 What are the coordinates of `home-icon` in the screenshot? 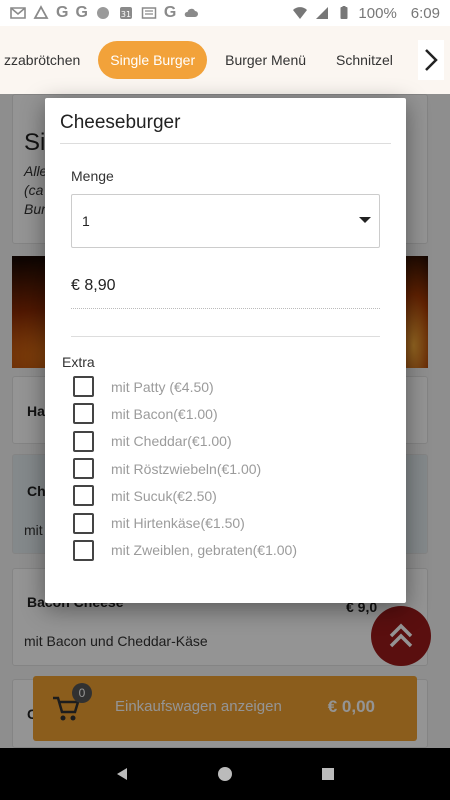 It's located at (225, 774).